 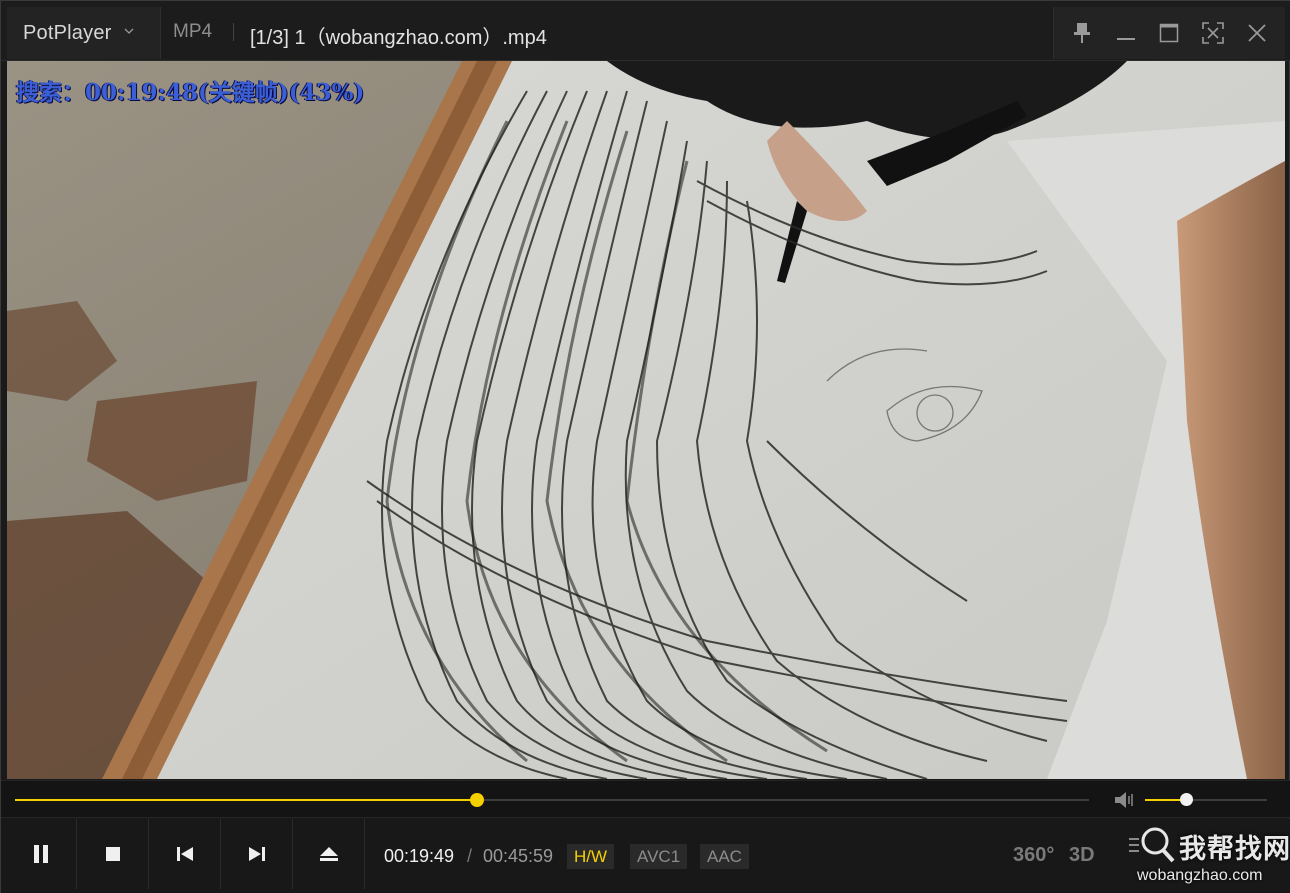 What do you see at coordinates (1206, 799) in the screenshot?
I see `volume-slider` at bounding box center [1206, 799].